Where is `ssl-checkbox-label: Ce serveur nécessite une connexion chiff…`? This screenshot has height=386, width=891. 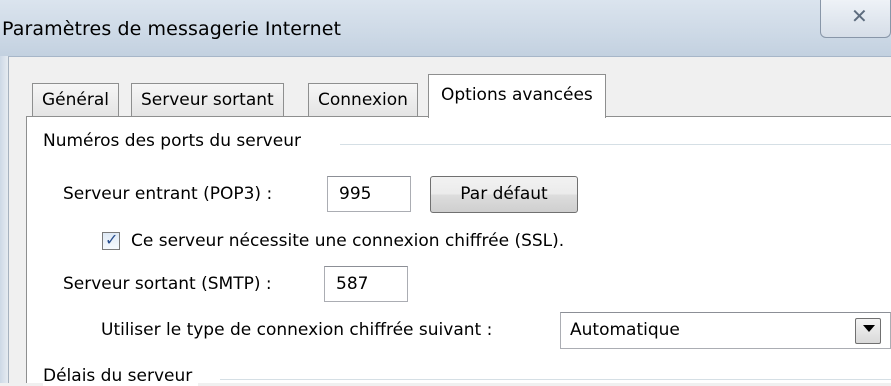 ssl-checkbox-label: Ce serveur nécessite une connexion chiff… is located at coordinates (348, 241).